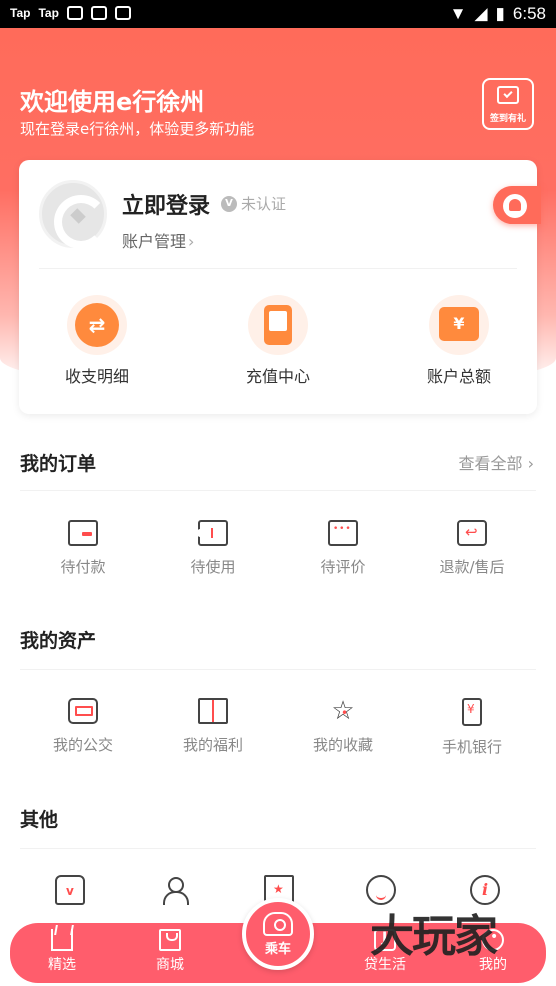  Describe the element at coordinates (472, 567) in the screenshot. I see `order-item-label: 退款/售后` at that location.